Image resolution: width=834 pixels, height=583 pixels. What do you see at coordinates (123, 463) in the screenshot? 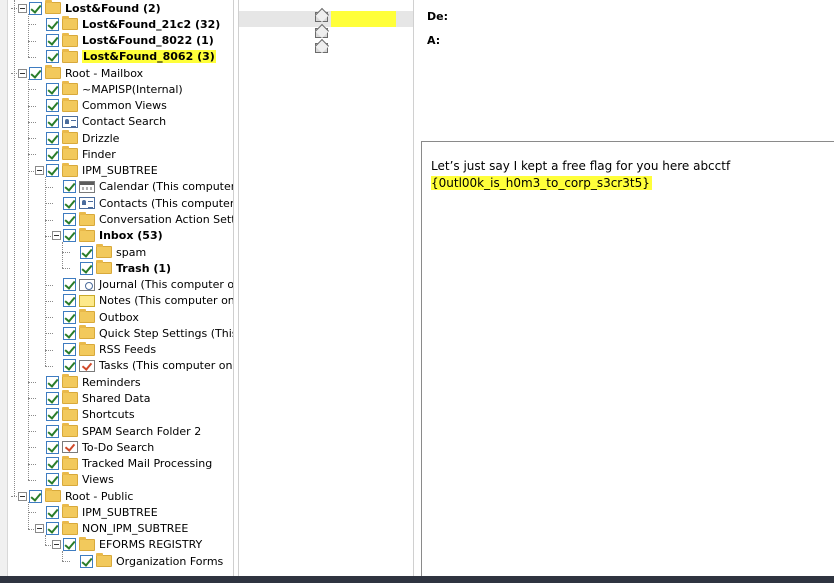
I see `tree-item: Tracked Mail Processing` at bounding box center [123, 463].